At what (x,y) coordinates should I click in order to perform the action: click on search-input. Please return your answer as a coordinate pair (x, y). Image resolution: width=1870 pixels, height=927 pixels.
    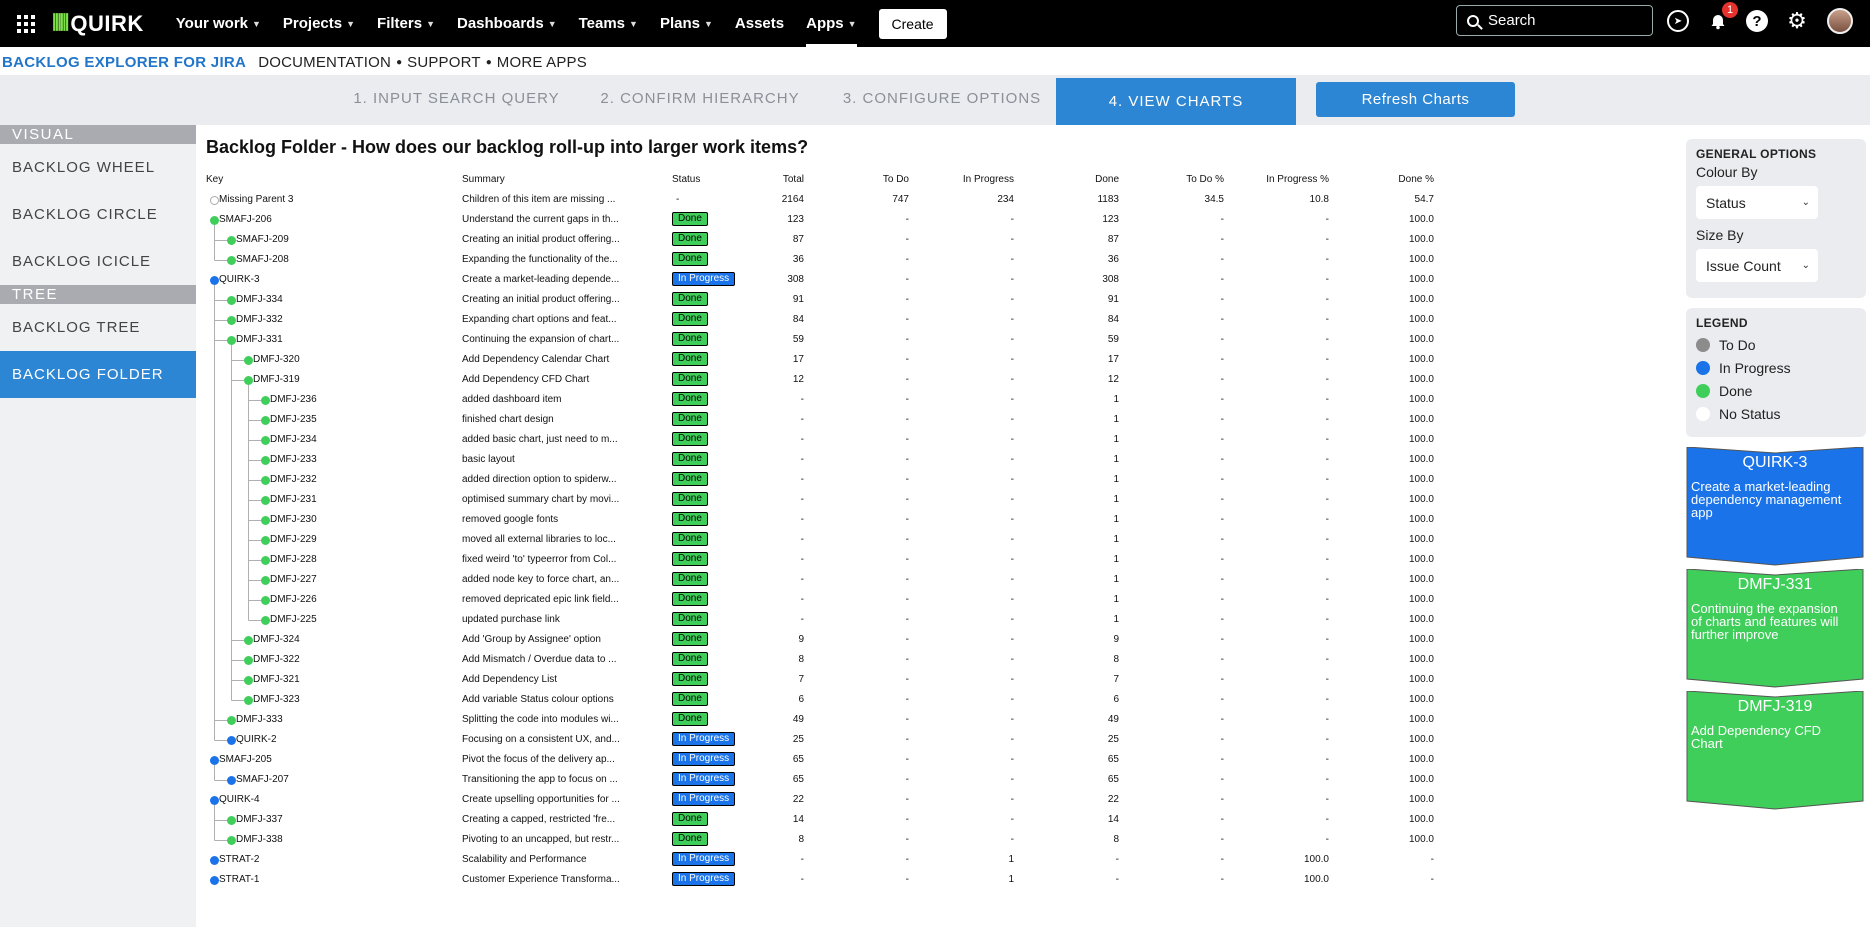
    Looking at the image, I should click on (1563, 20).